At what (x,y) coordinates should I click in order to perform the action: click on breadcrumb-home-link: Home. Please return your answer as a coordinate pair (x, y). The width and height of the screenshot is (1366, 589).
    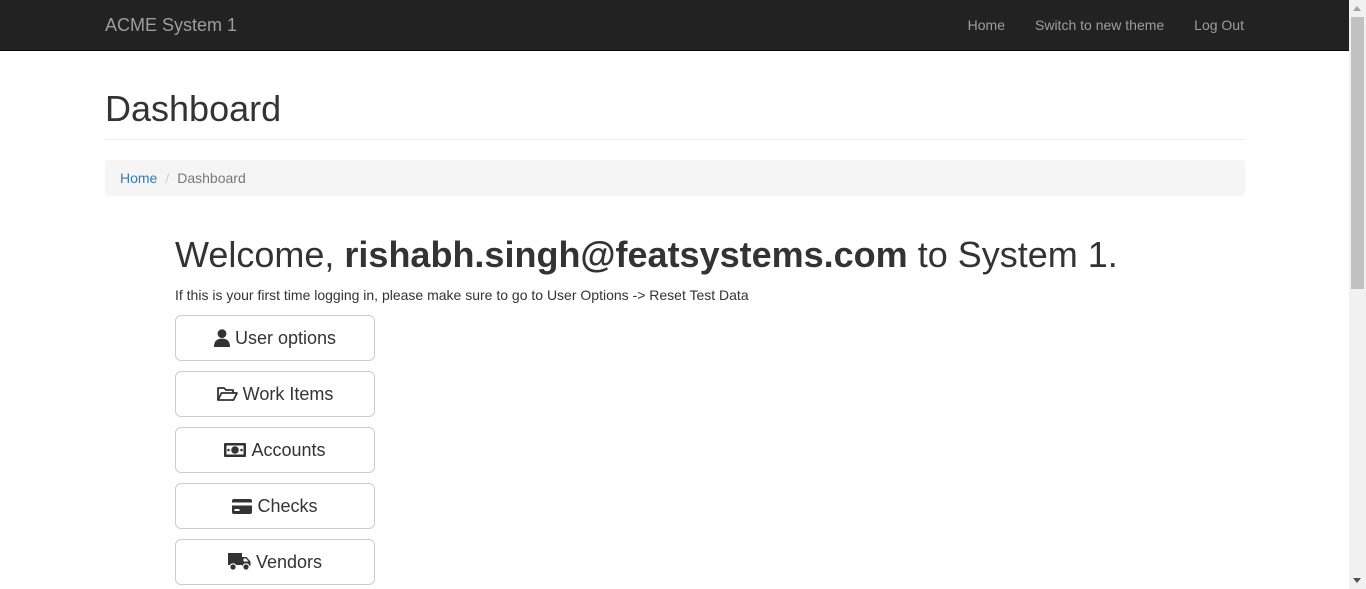
    Looking at the image, I should click on (138, 178).